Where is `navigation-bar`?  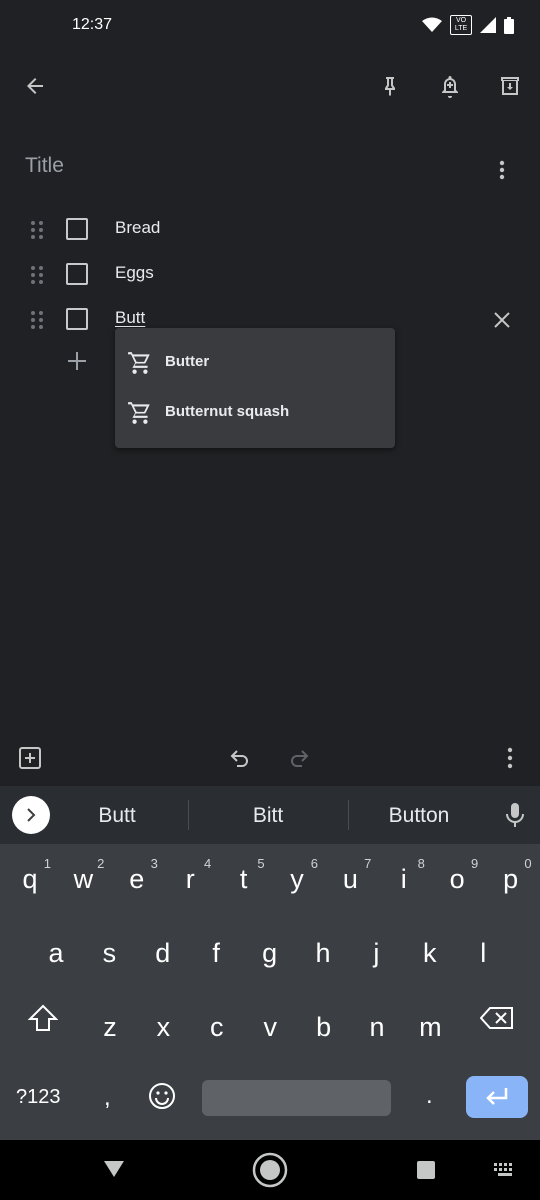 navigation-bar is located at coordinates (270, 1170).